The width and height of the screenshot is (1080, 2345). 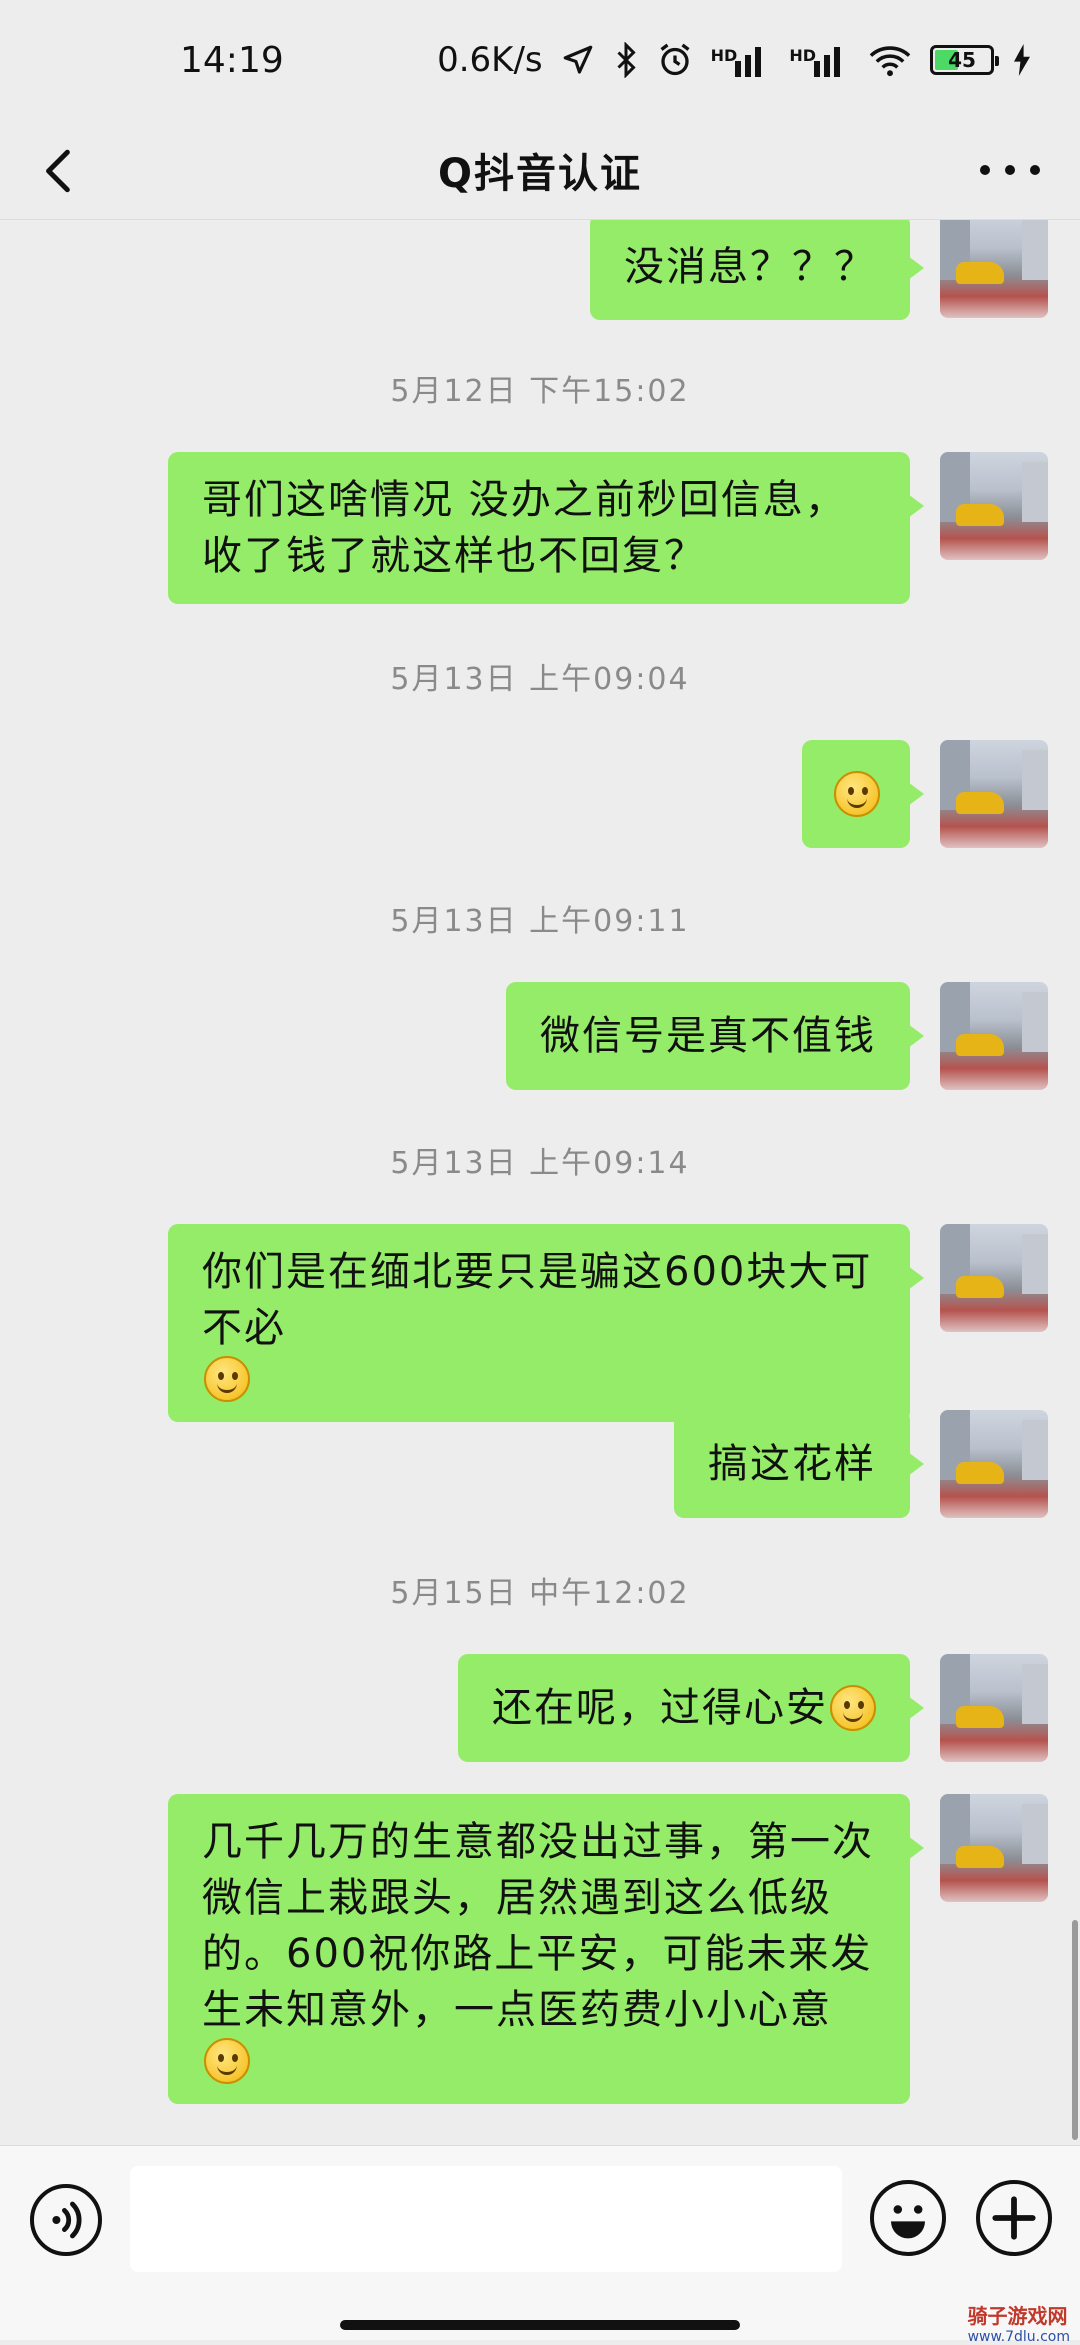 I want to click on watermark: 骑子游戏网 www.7dlu.com, so click(x=1018, y=2324).